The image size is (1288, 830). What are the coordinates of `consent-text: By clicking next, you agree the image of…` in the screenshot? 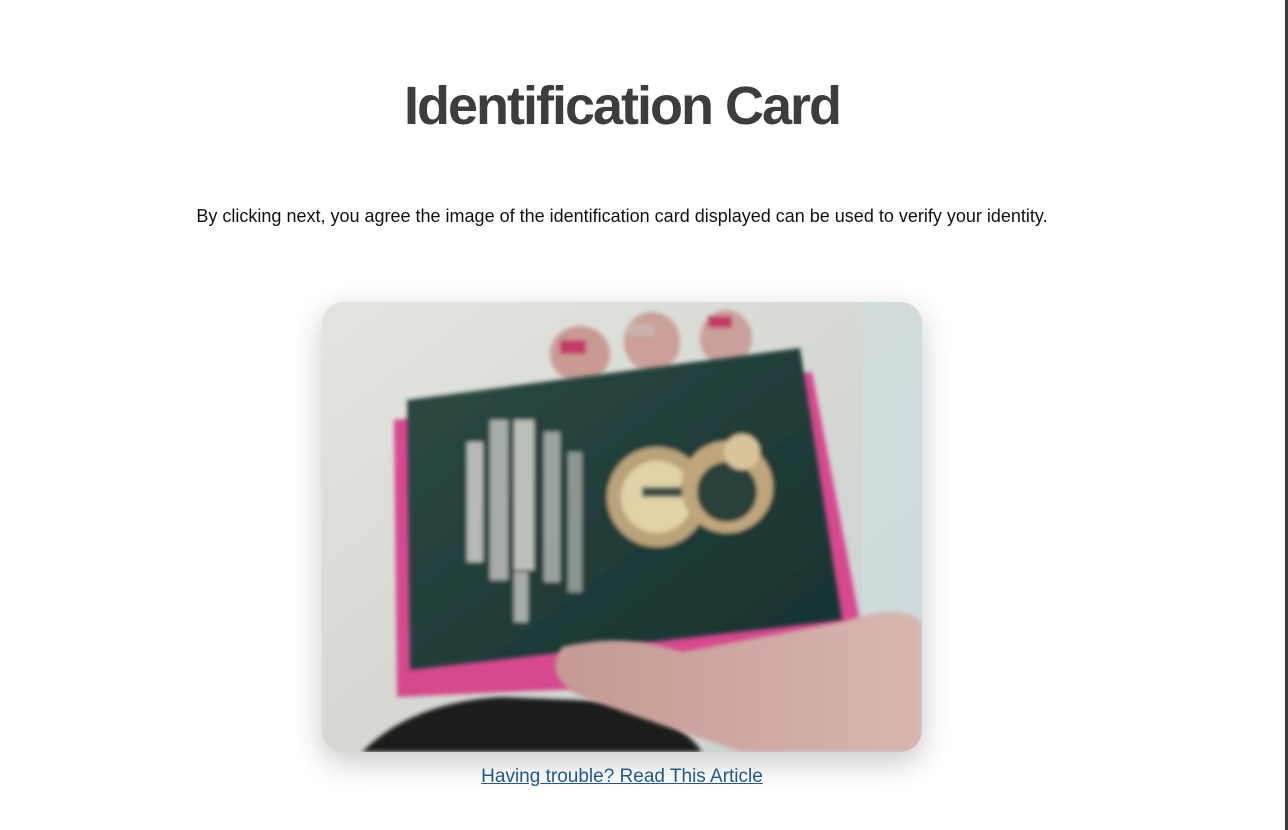 It's located at (622, 216).